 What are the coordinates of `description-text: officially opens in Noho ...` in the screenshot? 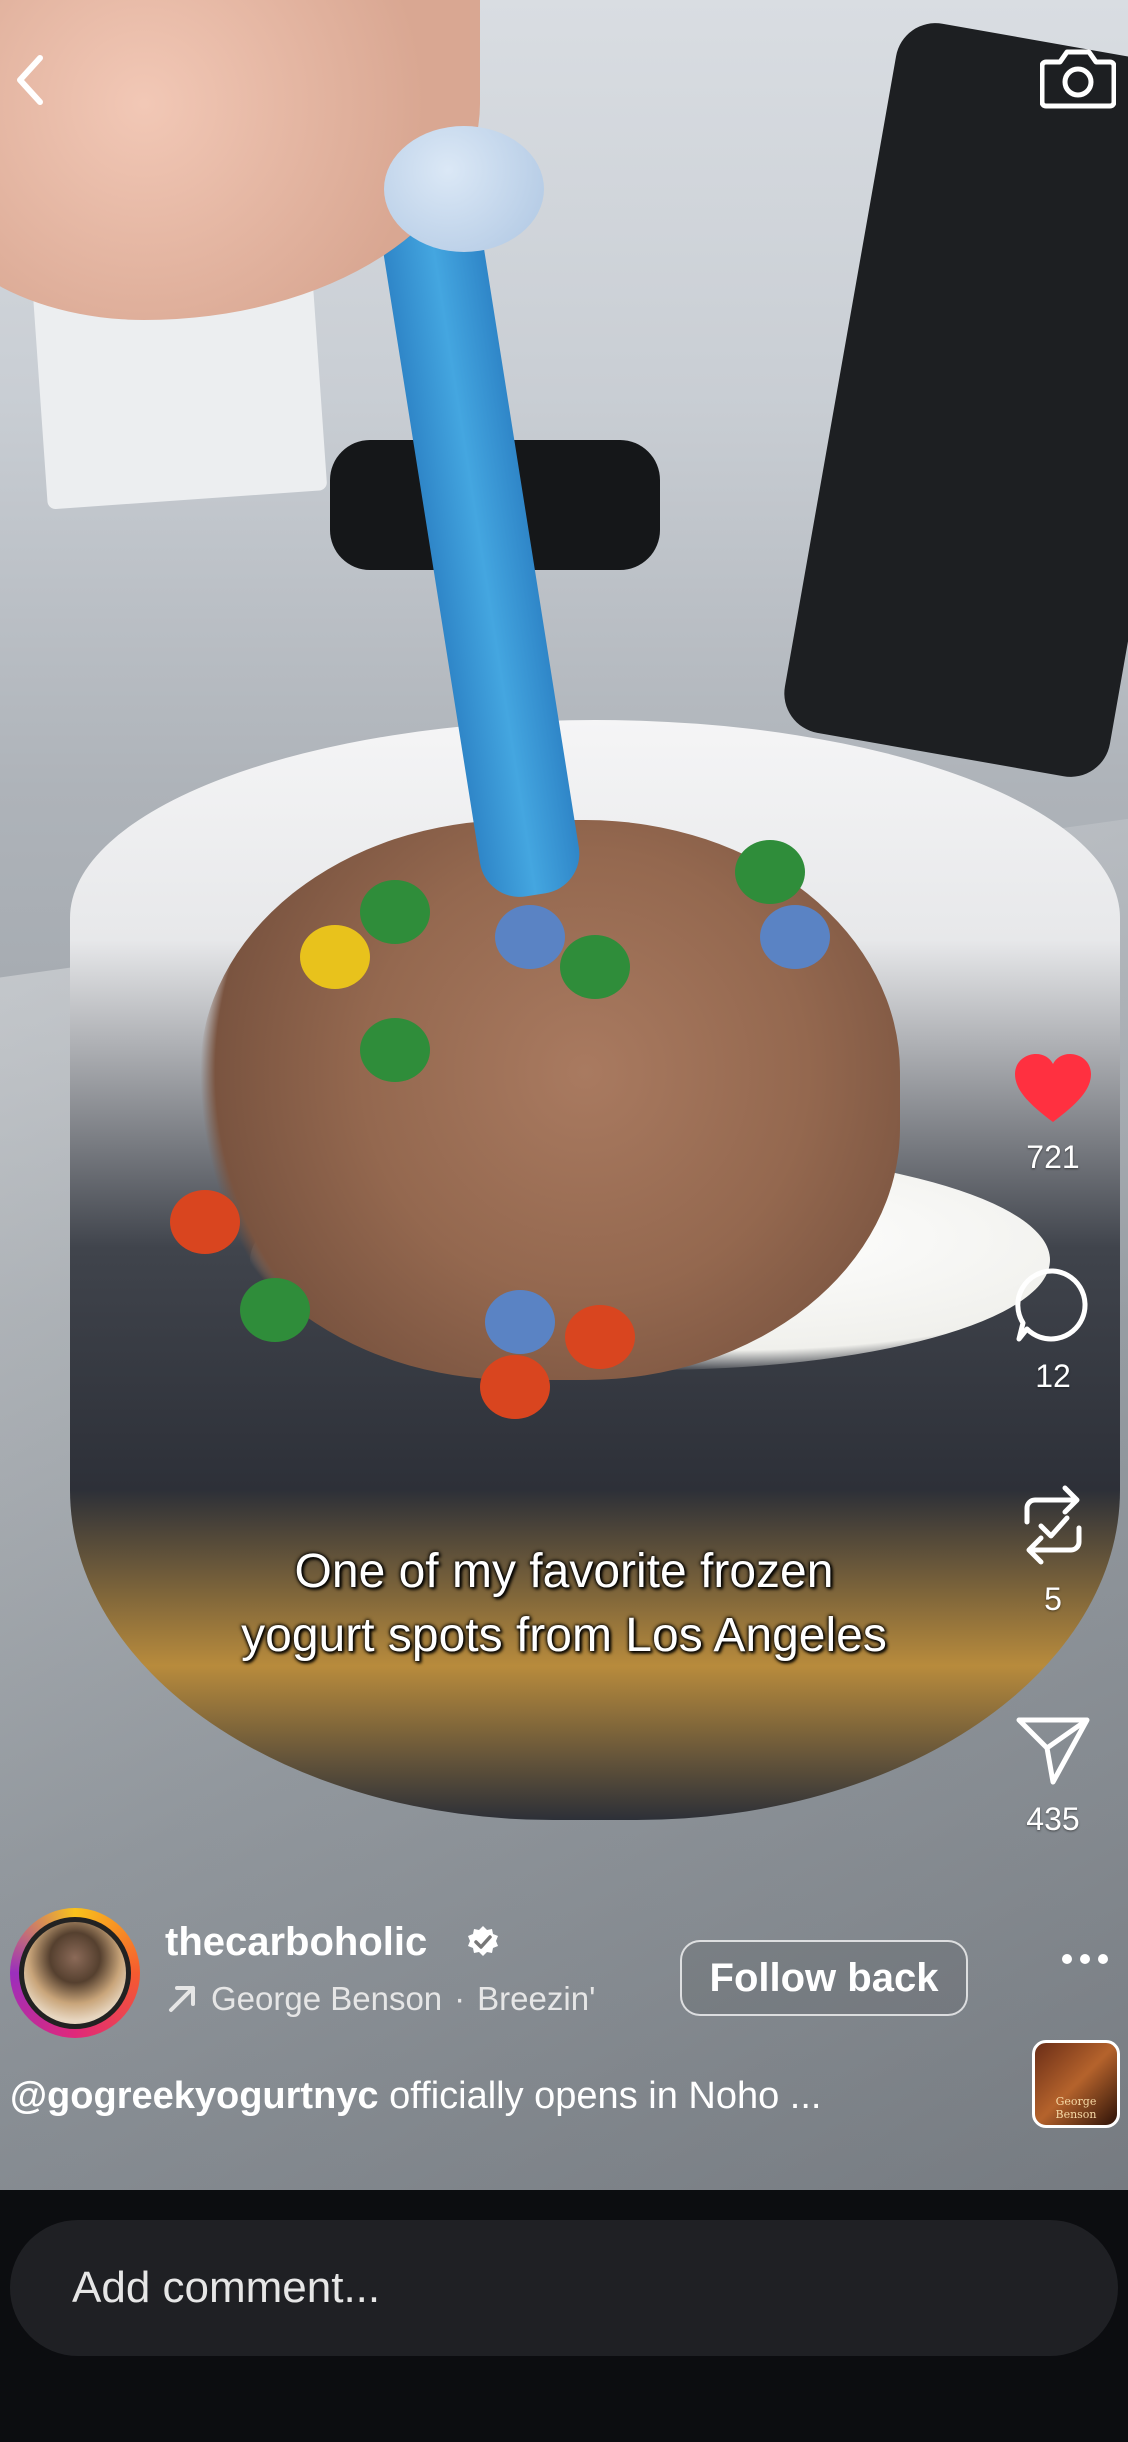 It's located at (600, 2096).